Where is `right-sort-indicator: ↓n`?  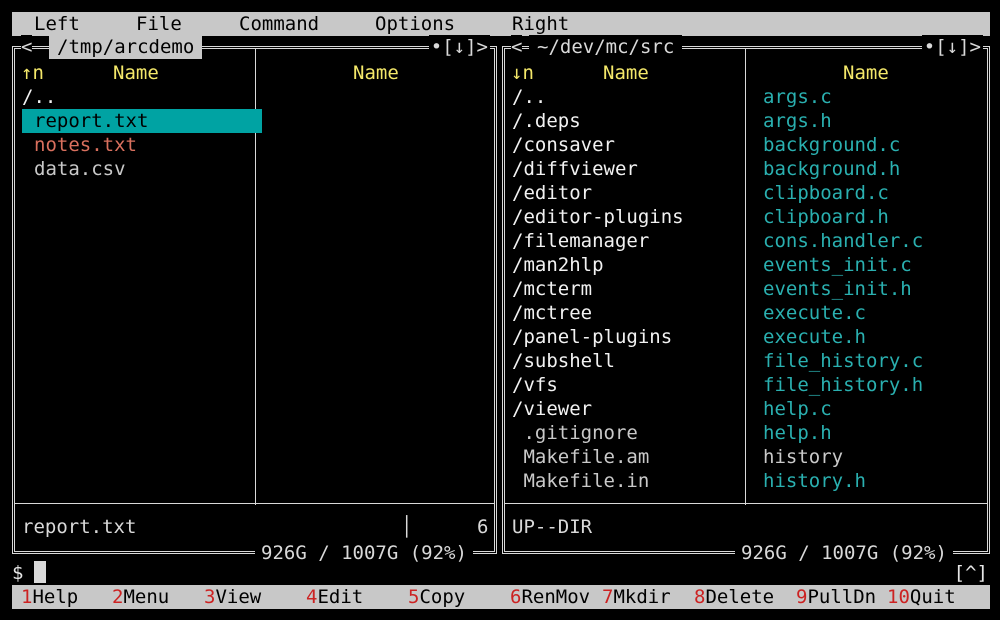
right-sort-indicator: ↓n is located at coordinates (522, 73).